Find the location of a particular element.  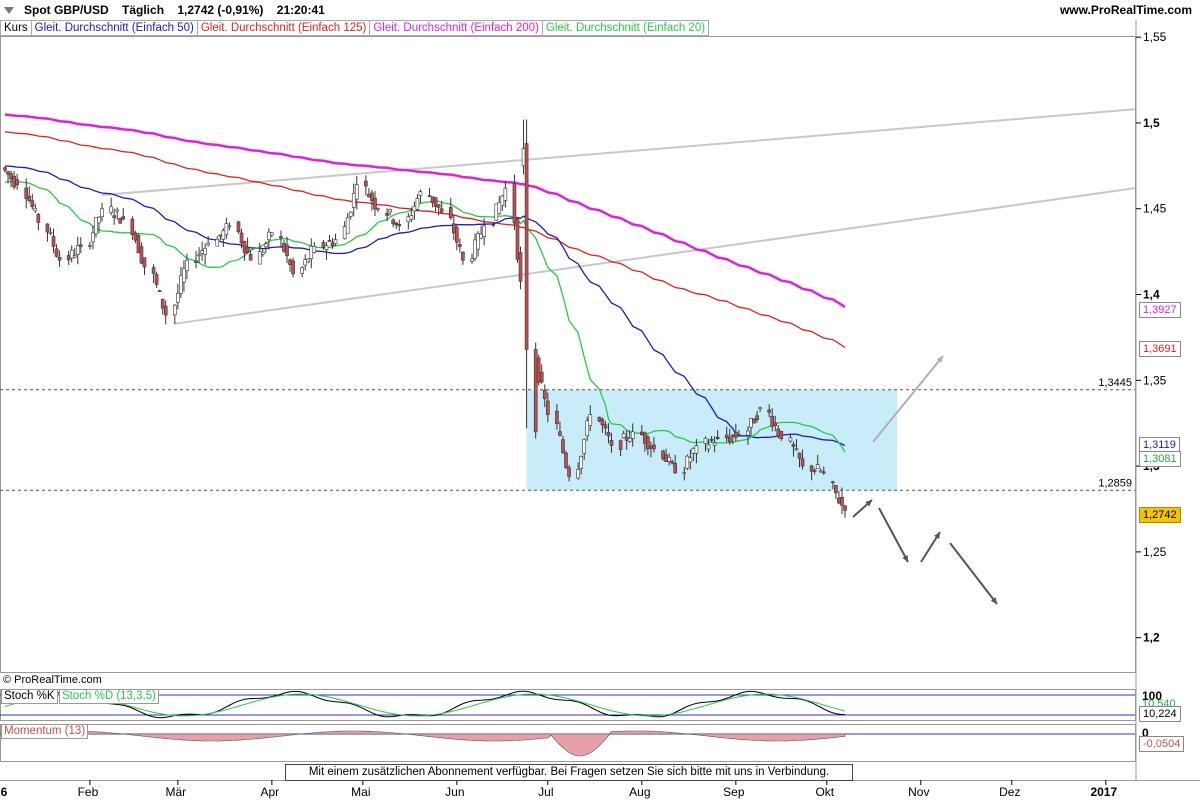

copyright: © ProRealTime.com is located at coordinates (52, 680).